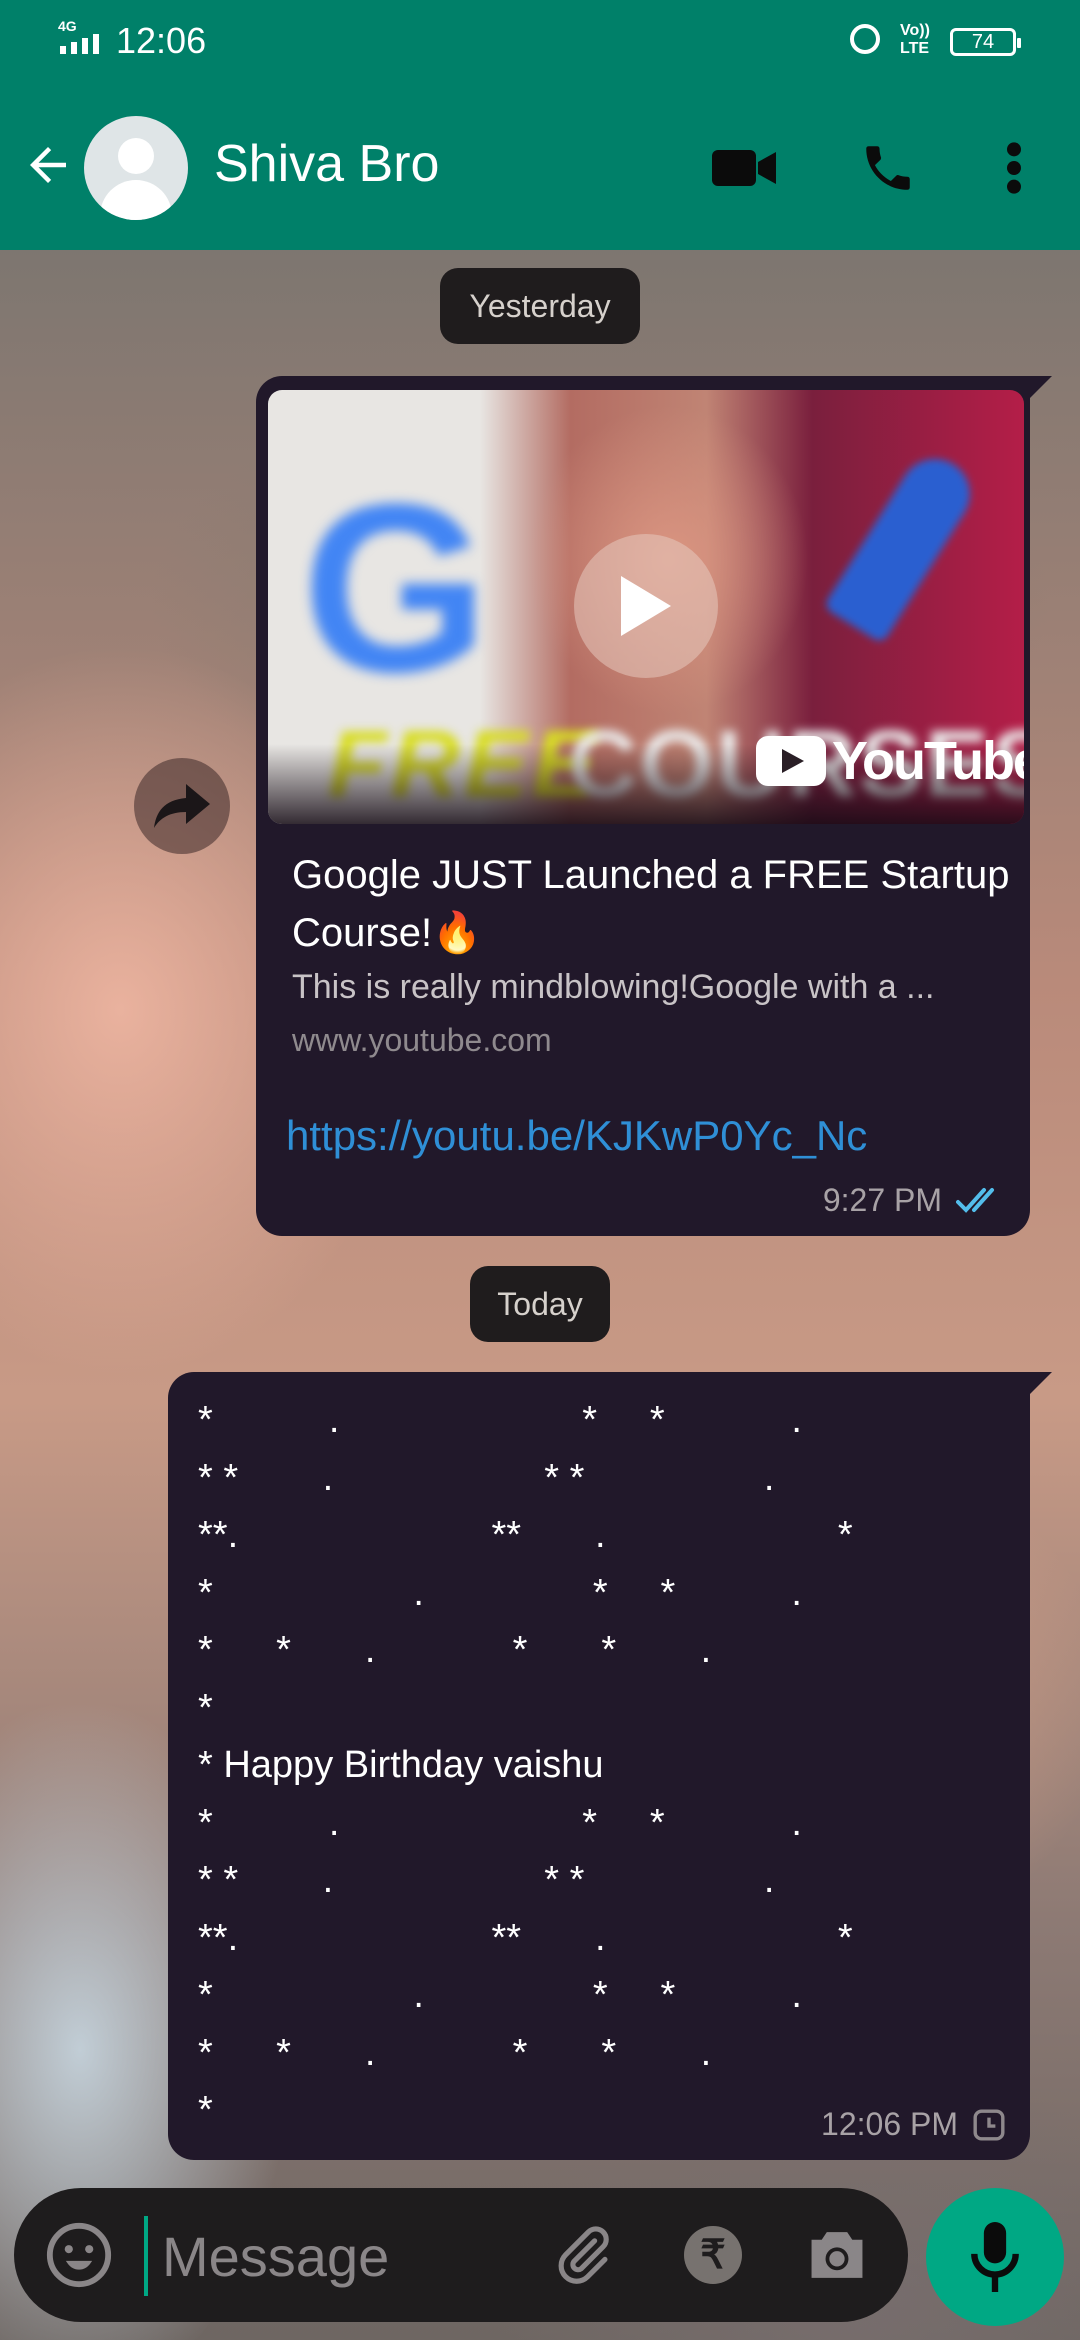  What do you see at coordinates (540, 40) in the screenshot?
I see `status-bar: 4G 12:06 Vo)) LTE 74` at bounding box center [540, 40].